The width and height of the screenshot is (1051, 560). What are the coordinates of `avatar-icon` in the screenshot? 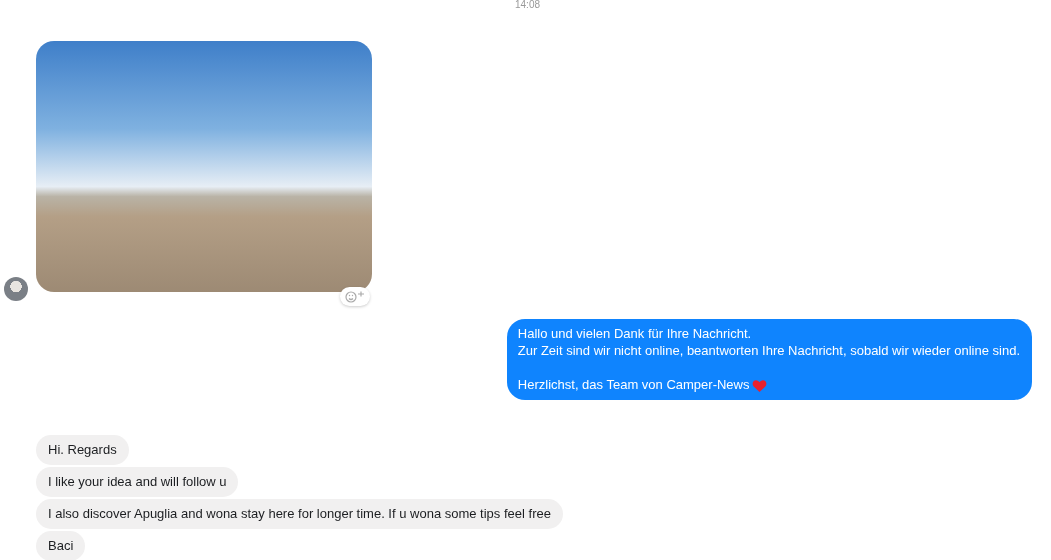 It's located at (16, 289).